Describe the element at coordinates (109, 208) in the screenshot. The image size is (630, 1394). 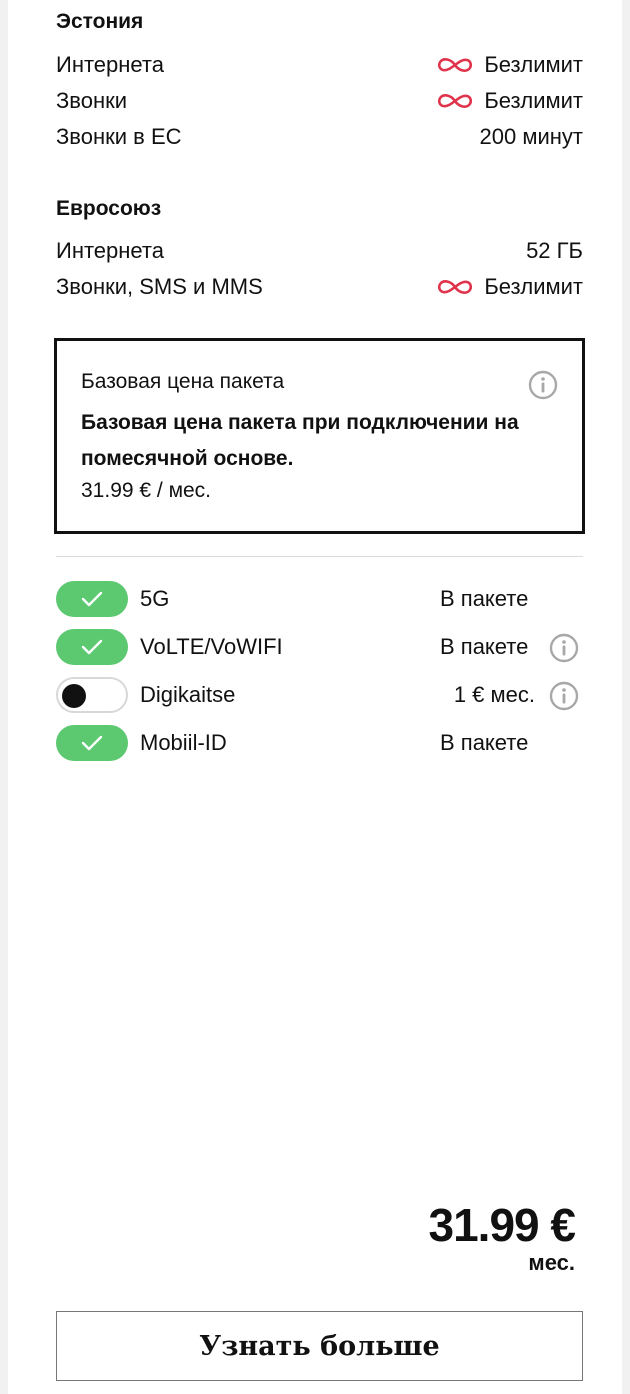
I see `eu-section-title: Евросоюз` at that location.